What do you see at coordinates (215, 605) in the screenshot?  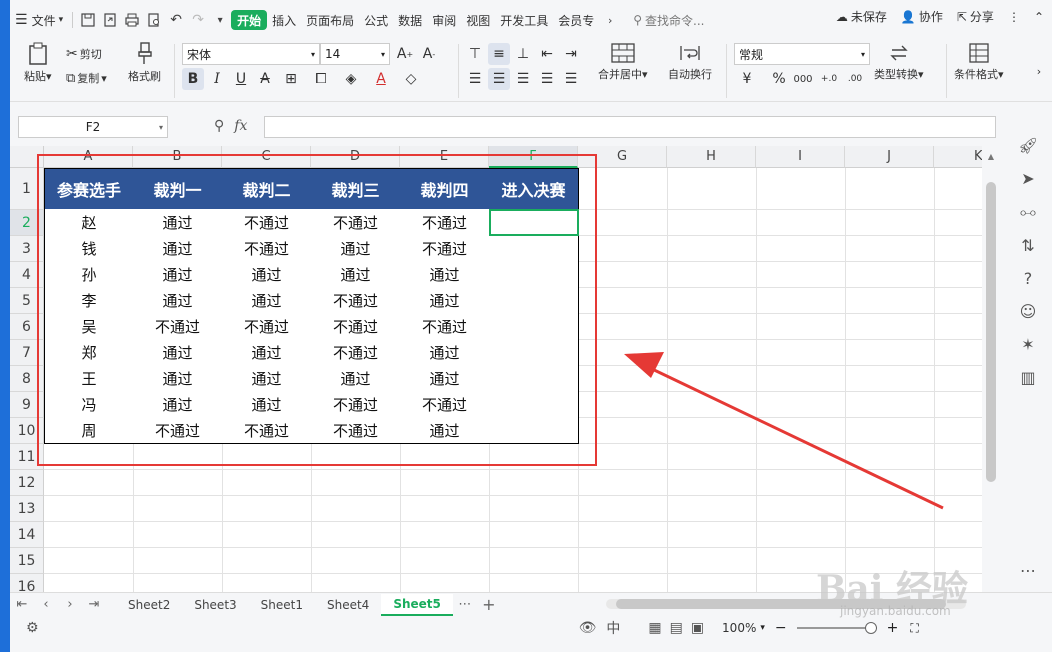 I see `sheet-tab-sheet3: Sheet3` at bounding box center [215, 605].